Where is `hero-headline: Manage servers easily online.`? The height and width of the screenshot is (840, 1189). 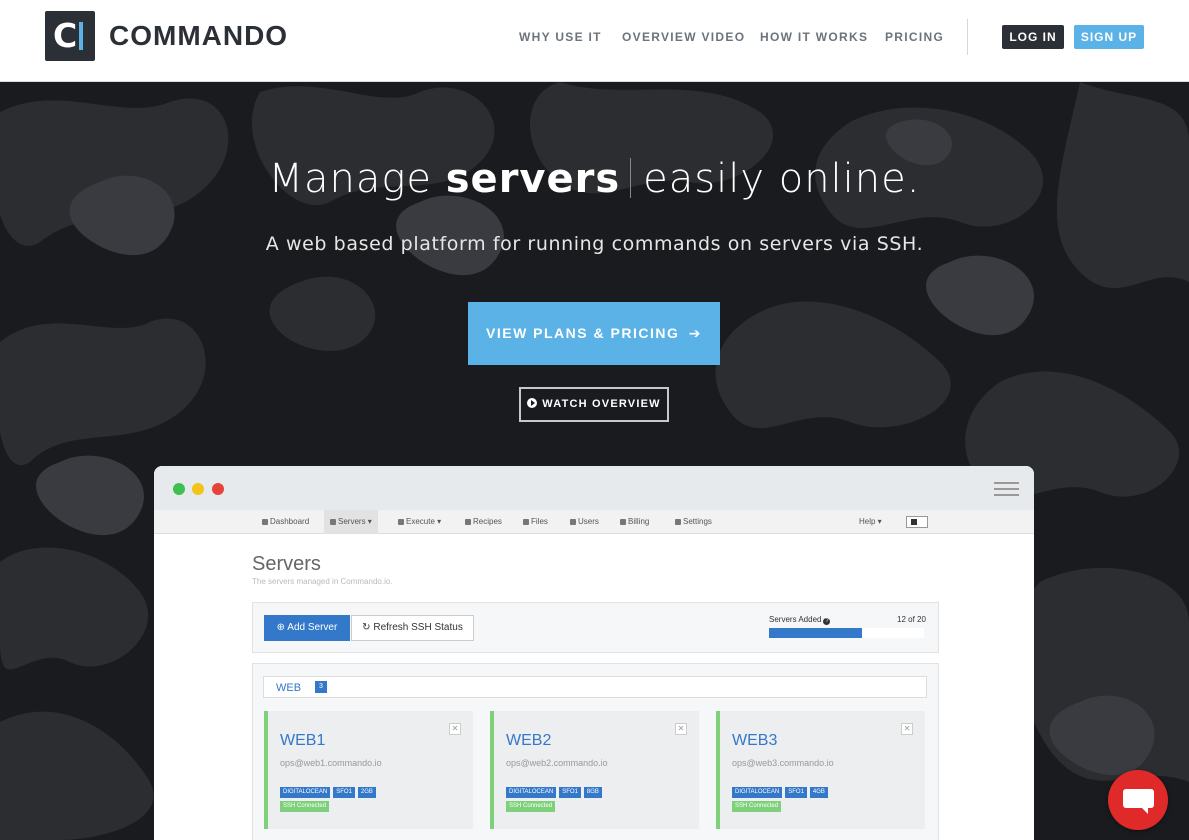 hero-headline: Manage servers easily online. is located at coordinates (594, 179).